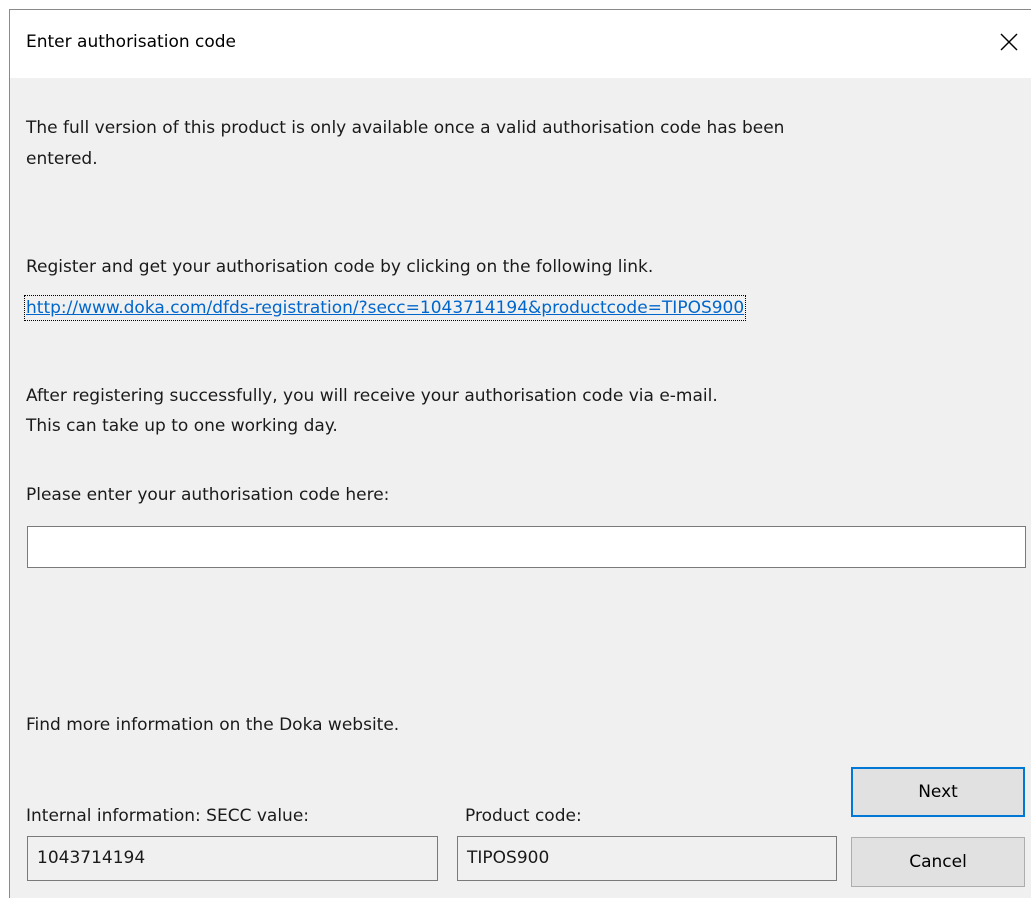 Image resolution: width=1031 pixels, height=898 pixels. I want to click on secc-label: Internal information: SECC value:, so click(168, 816).